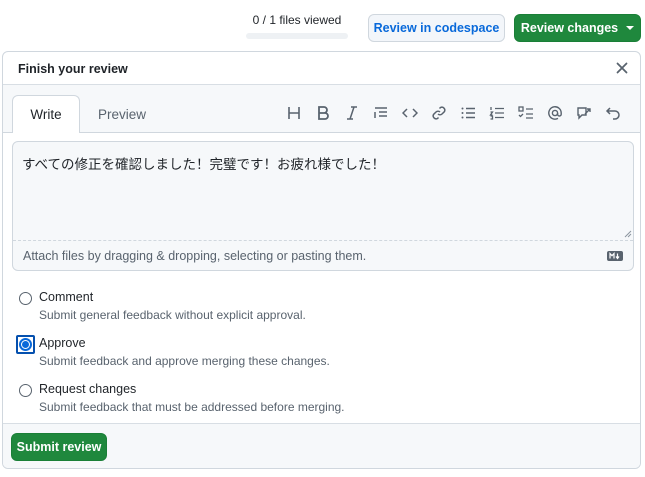 Image resolution: width=645 pixels, height=477 pixels. What do you see at coordinates (467, 113) in the screenshot?
I see `unordered-list-icon` at bounding box center [467, 113].